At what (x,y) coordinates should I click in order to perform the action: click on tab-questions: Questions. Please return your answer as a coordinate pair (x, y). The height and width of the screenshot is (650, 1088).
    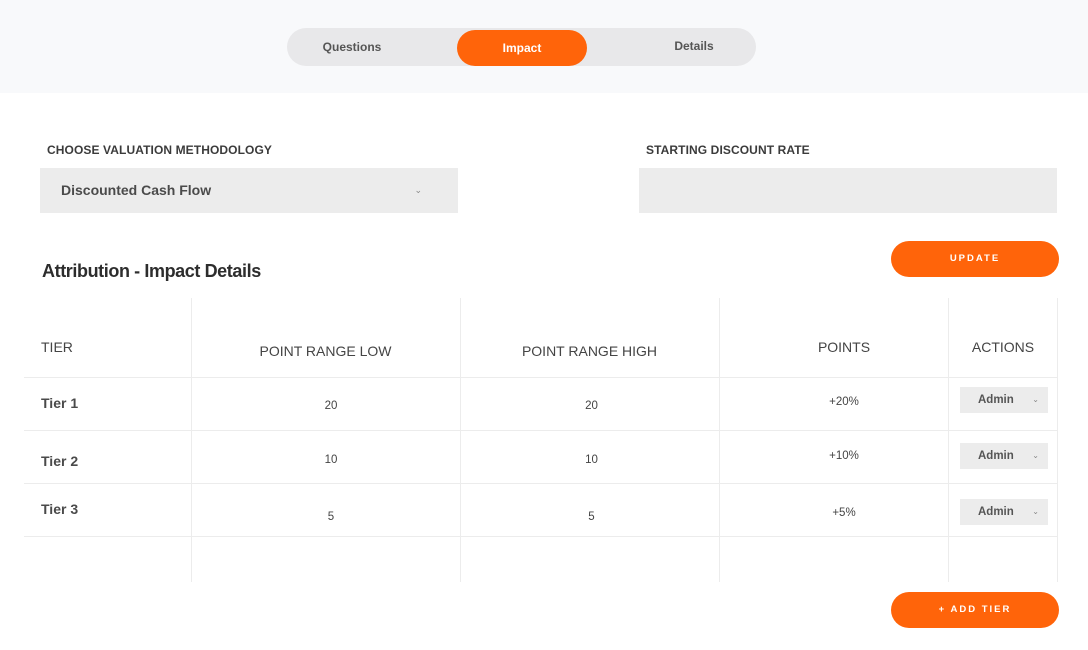
    Looking at the image, I should click on (352, 47).